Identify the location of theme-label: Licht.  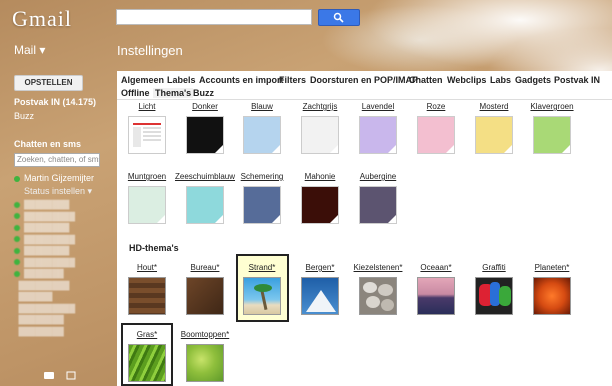
(147, 106).